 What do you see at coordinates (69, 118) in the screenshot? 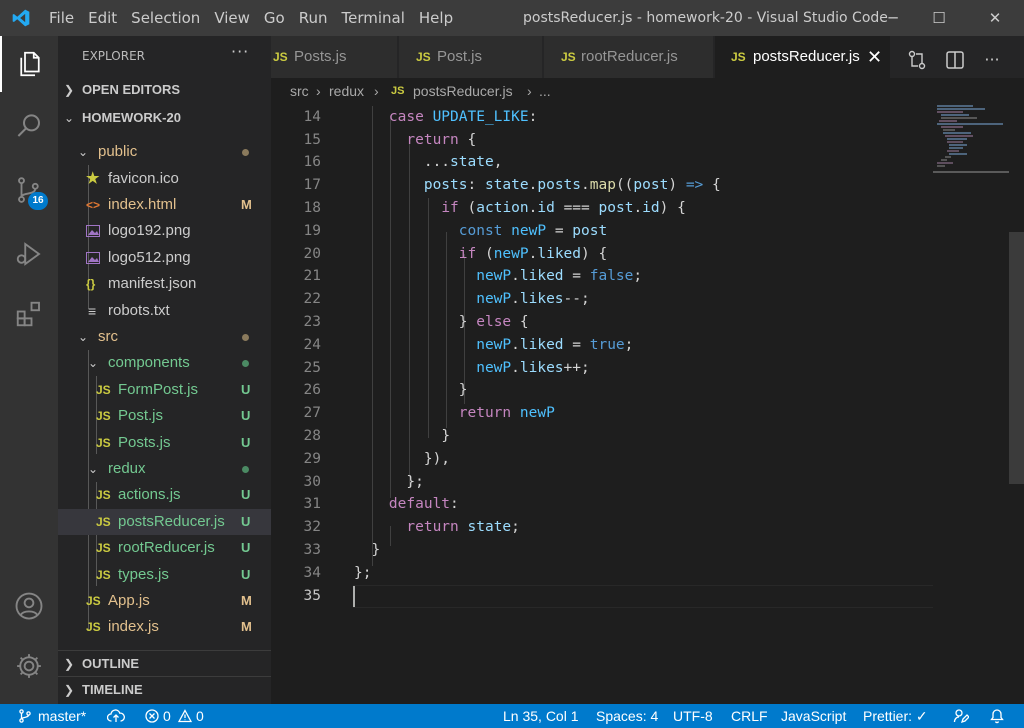
I see `chevron-down-icon: ⌄` at bounding box center [69, 118].